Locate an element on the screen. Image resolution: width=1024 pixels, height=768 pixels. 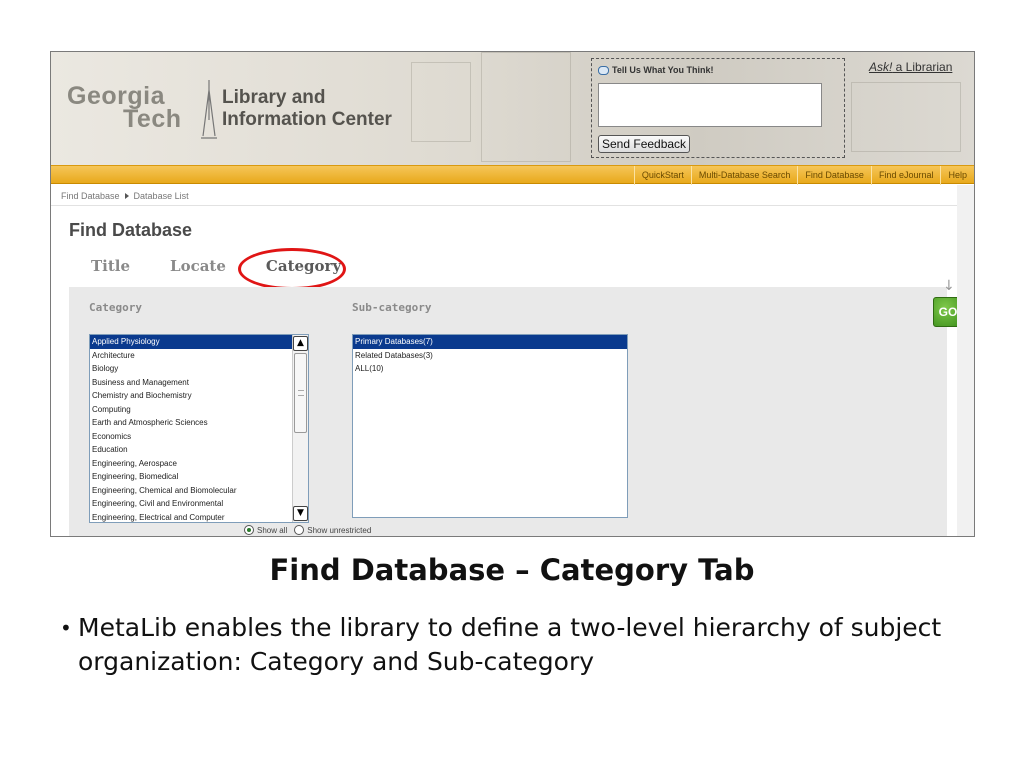
feedback-textarea is located at coordinates (710, 105).